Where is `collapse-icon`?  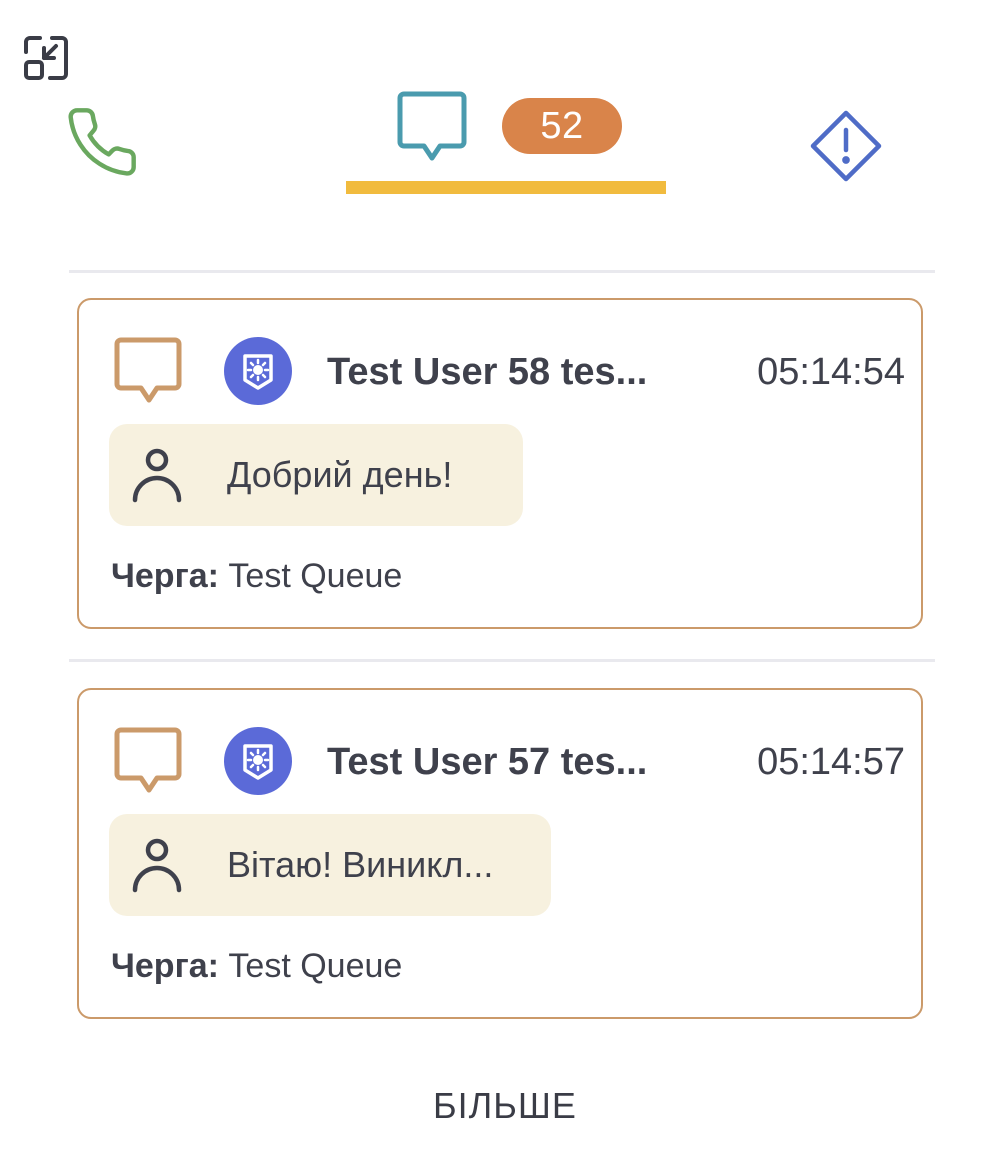 collapse-icon is located at coordinates (46, 58).